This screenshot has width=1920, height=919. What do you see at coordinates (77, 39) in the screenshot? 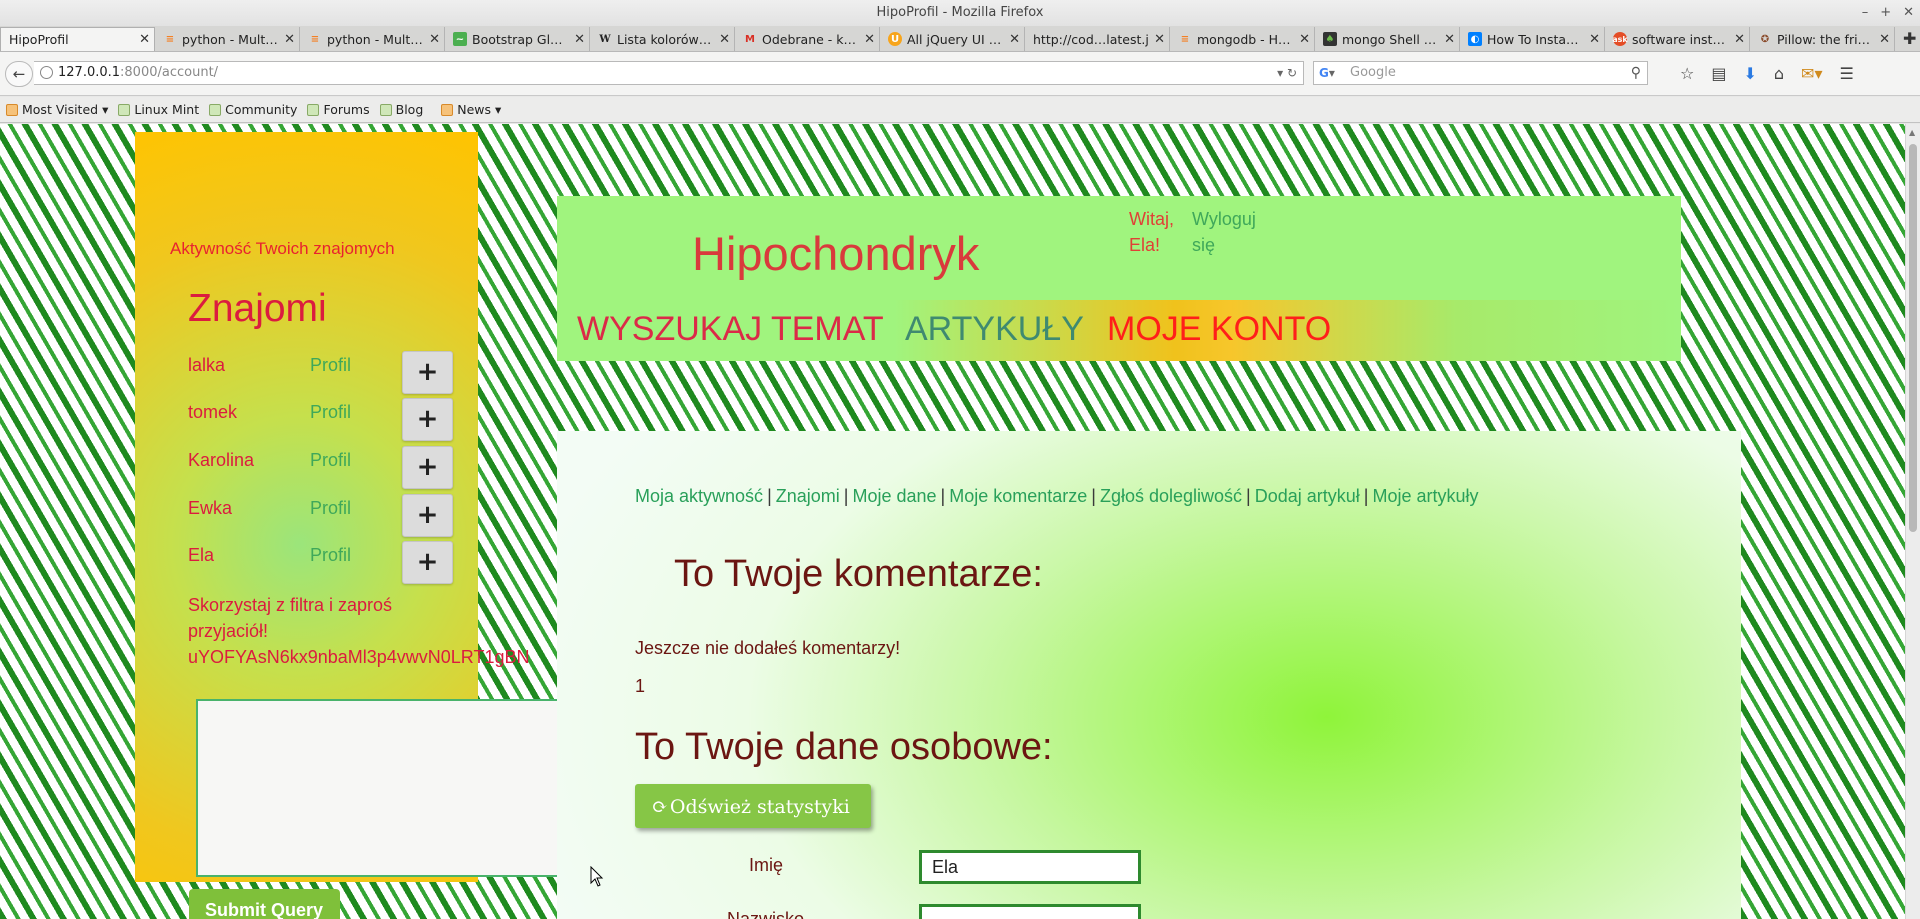
I see `tab-hipoprofil: HipoProfil ✕` at bounding box center [77, 39].